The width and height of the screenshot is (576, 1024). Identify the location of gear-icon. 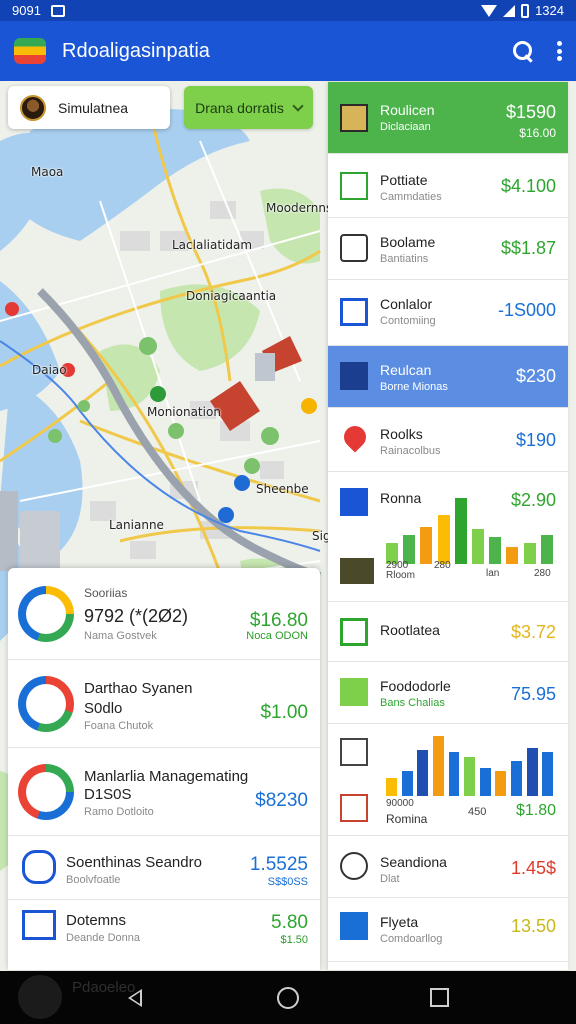
(39, 867).